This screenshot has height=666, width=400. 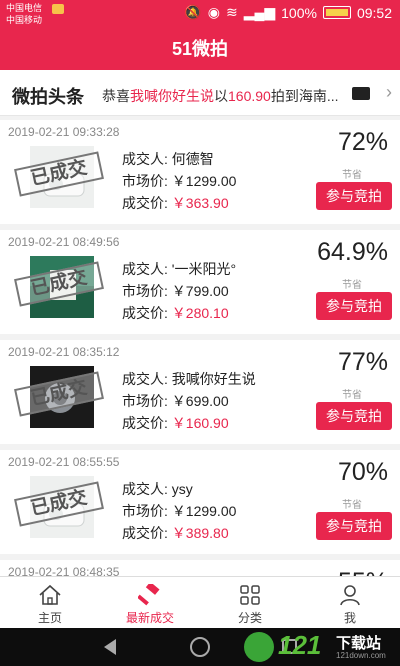 I want to click on gavel-icon, so click(x=150, y=595).